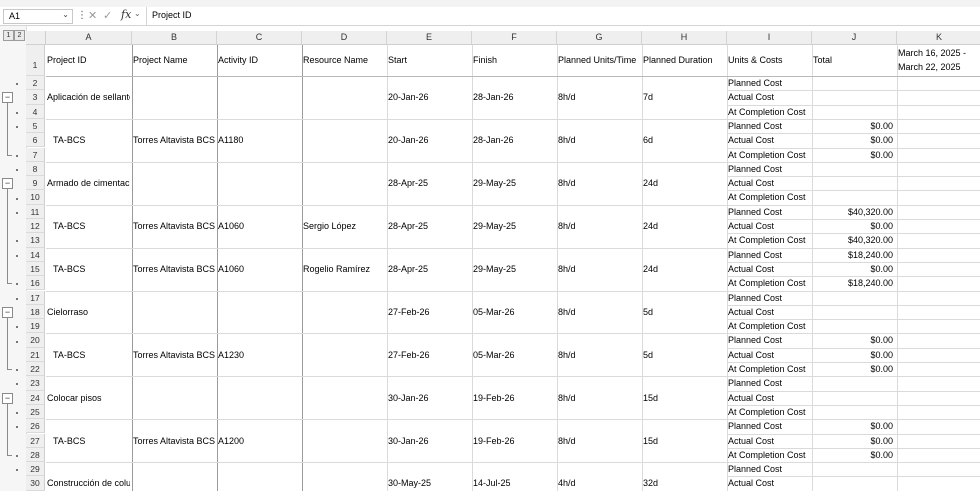 This screenshot has width=980, height=491. I want to click on cell-i-row-28: At Completion Cost, so click(768, 455).